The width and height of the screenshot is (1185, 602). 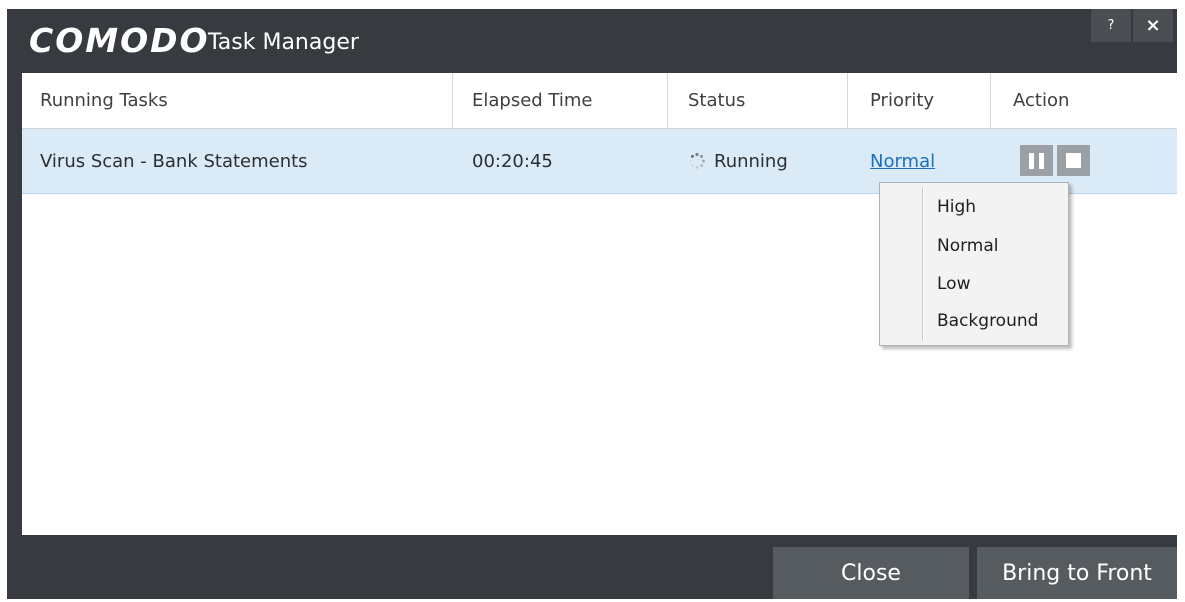 I want to click on menu-item-high: High, so click(x=956, y=207).